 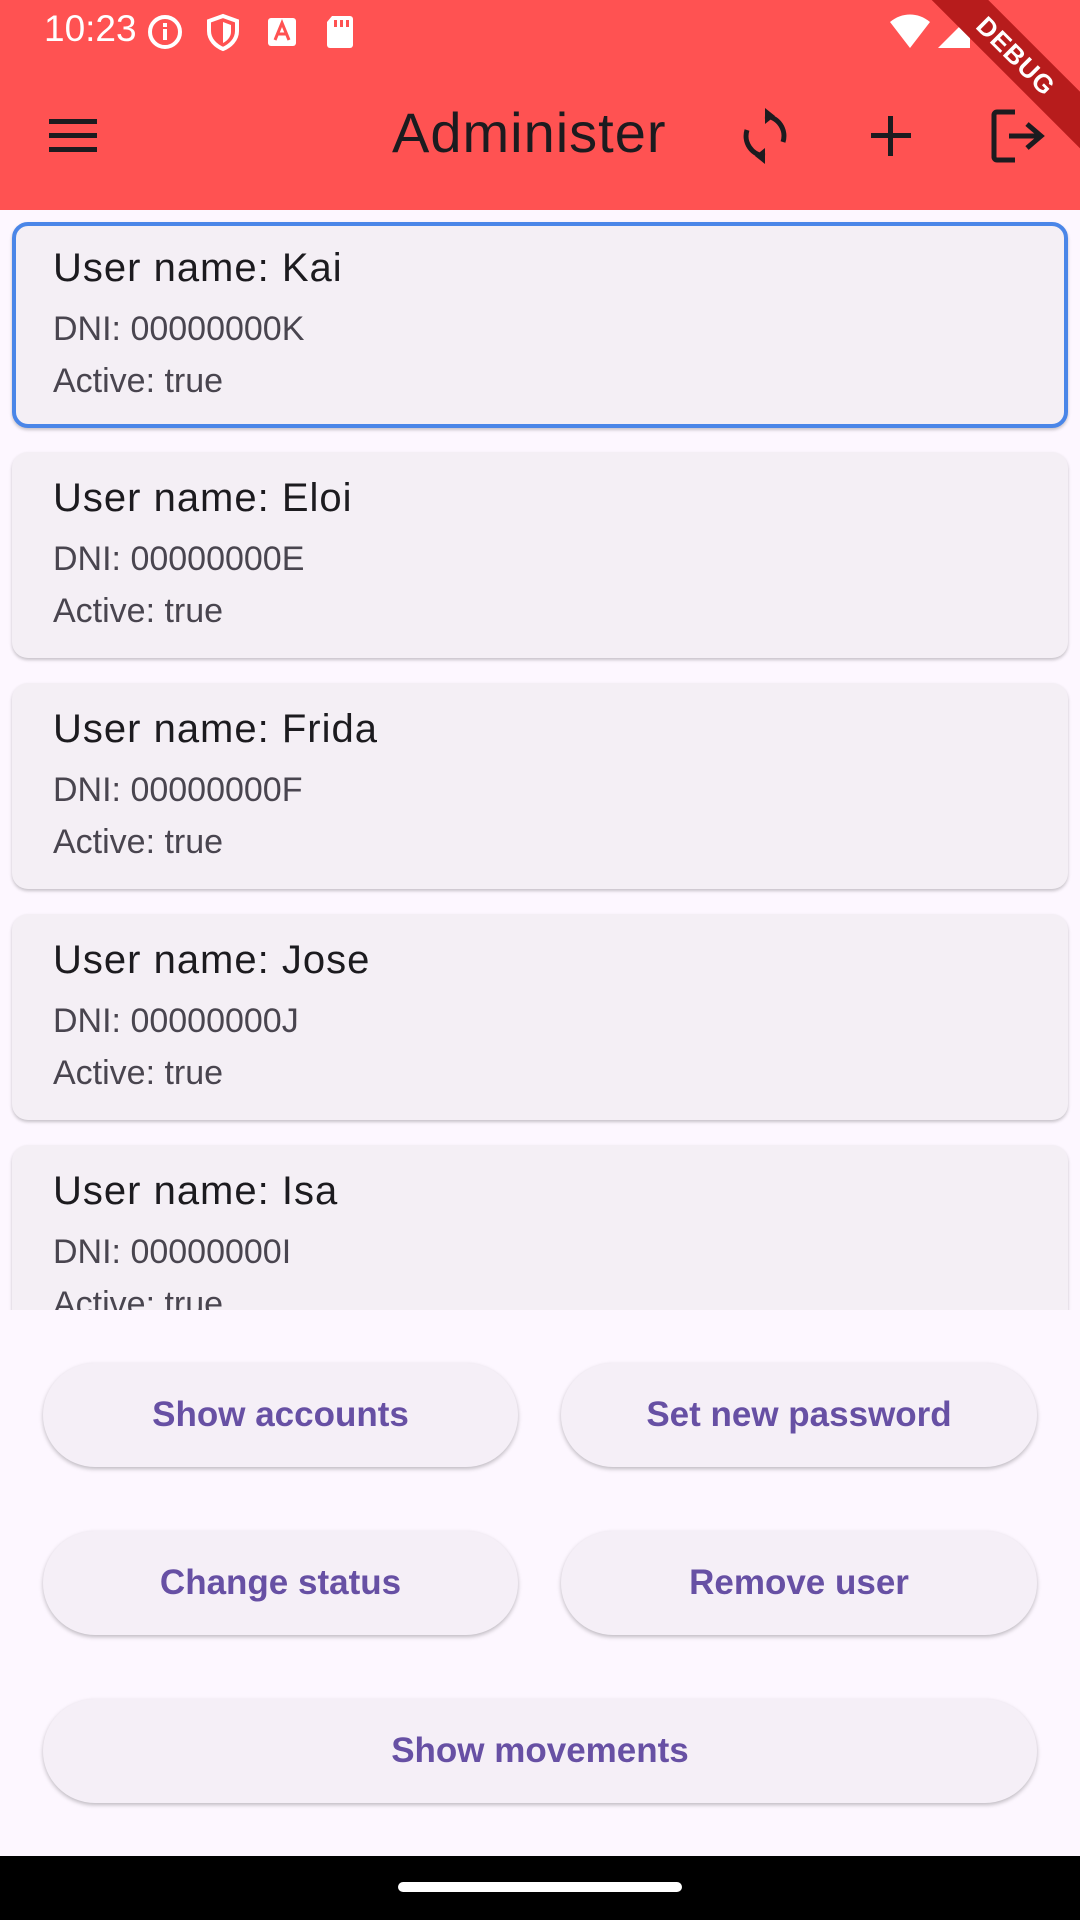 I want to click on logout-icon, so click(x=1017, y=136).